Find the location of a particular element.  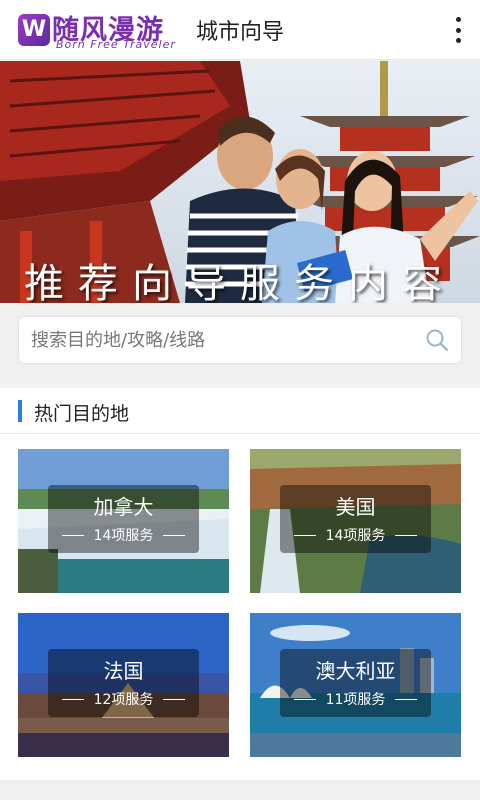

app-header: W 随风漫游 Born Free Traveler 城市向导 is located at coordinates (240, 30).